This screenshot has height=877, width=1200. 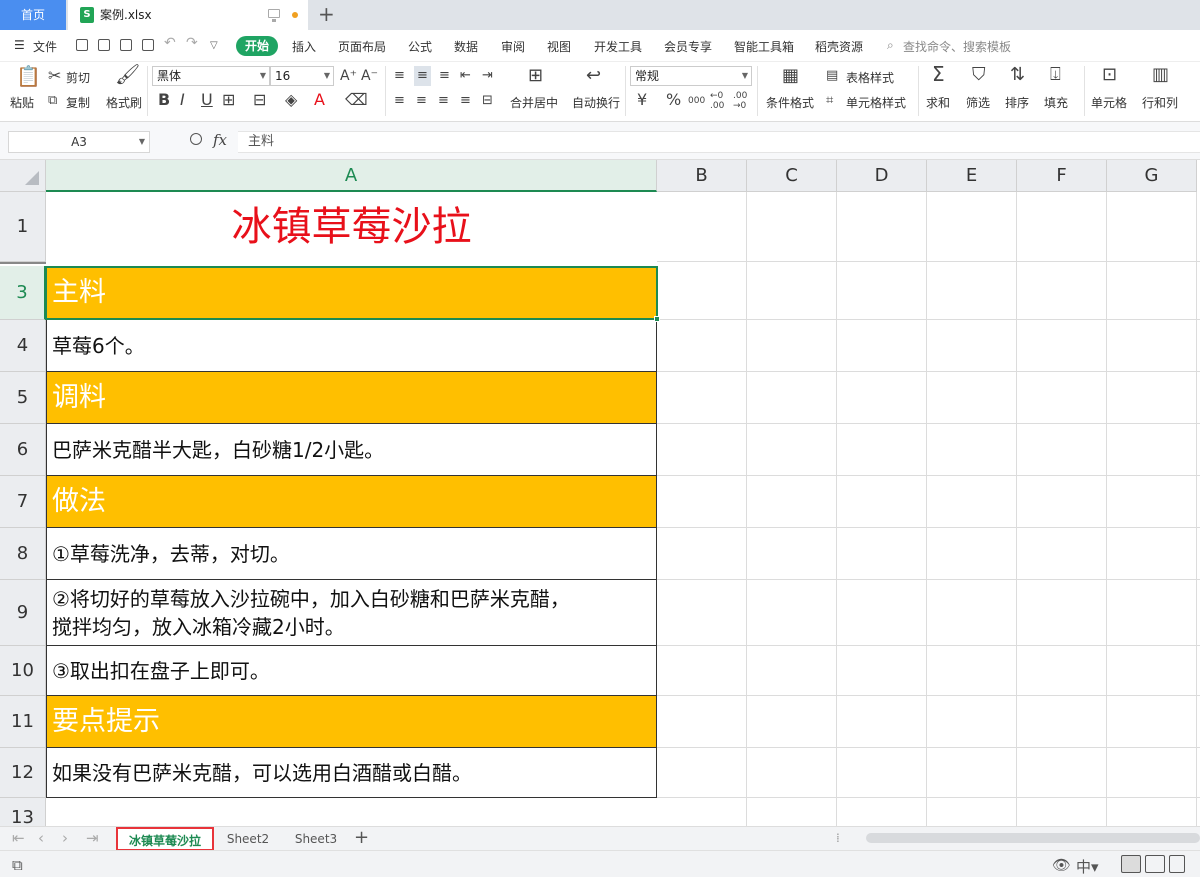 What do you see at coordinates (369, 76) in the screenshot?
I see `decrease-font-icon: A⁻` at bounding box center [369, 76].